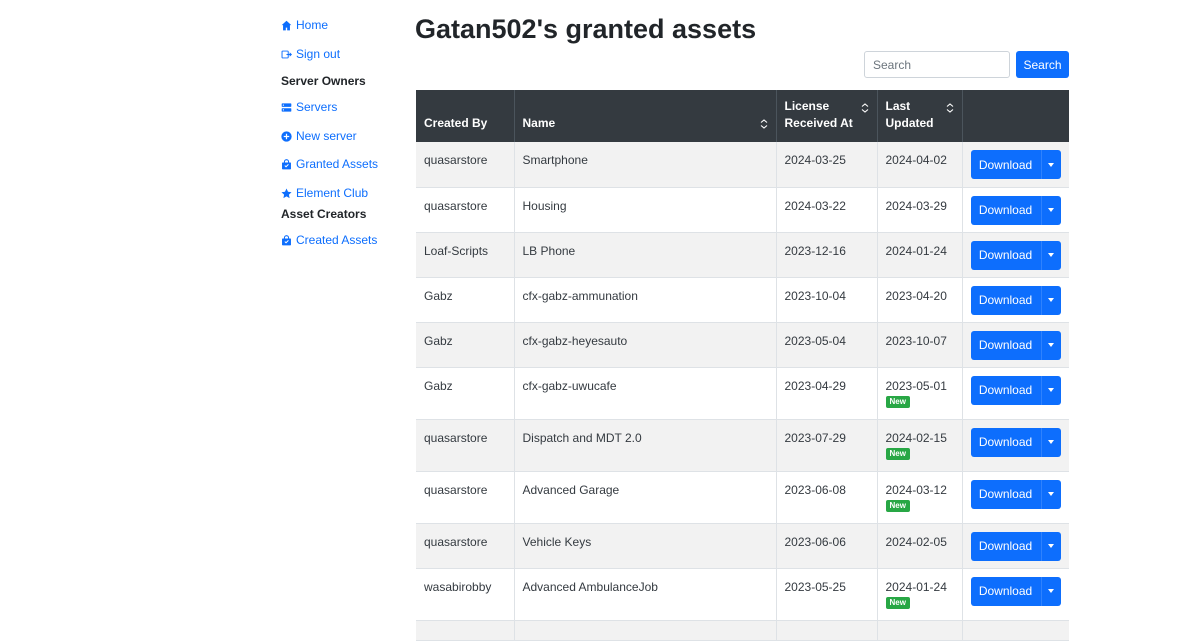  What do you see at coordinates (916, 541) in the screenshot?
I see `cell-last-updated-text: 2024-02-05` at bounding box center [916, 541].